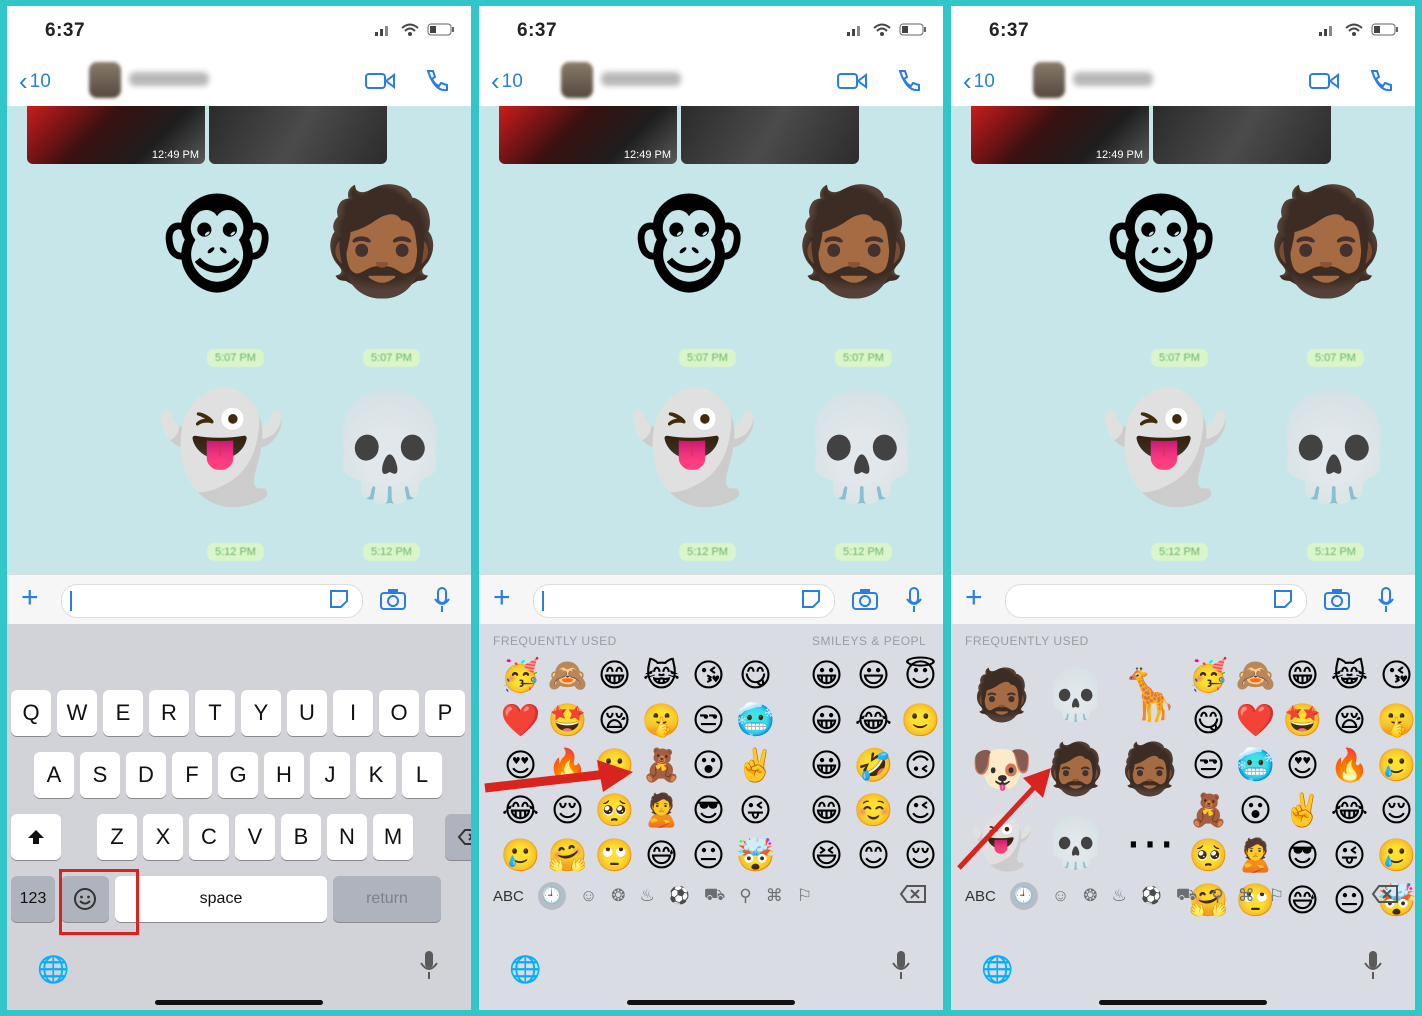 The width and height of the screenshot is (1422, 1016). Describe the element at coordinates (708, 674) in the screenshot. I see `emoji-button: 😘` at that location.